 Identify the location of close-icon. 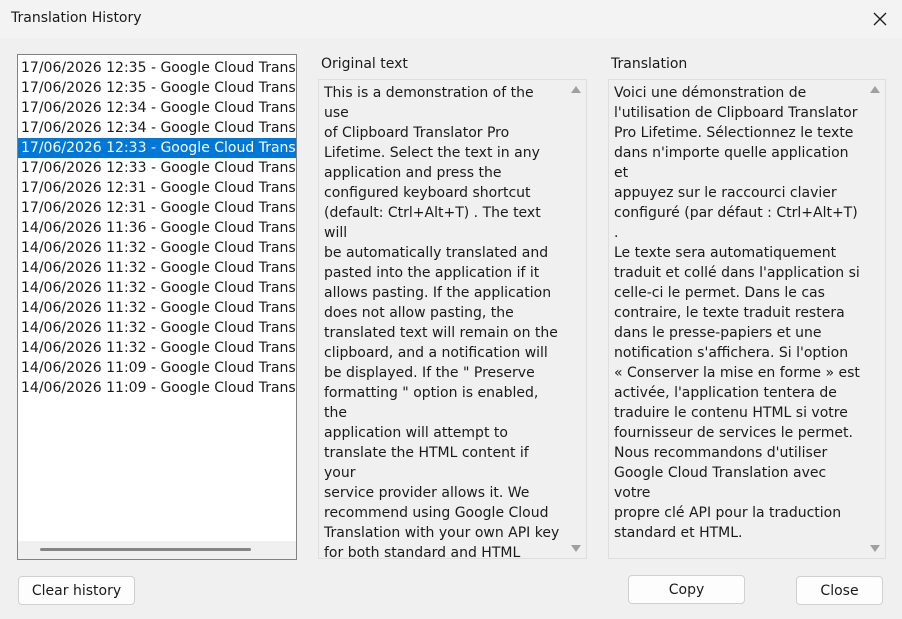
(880, 19).